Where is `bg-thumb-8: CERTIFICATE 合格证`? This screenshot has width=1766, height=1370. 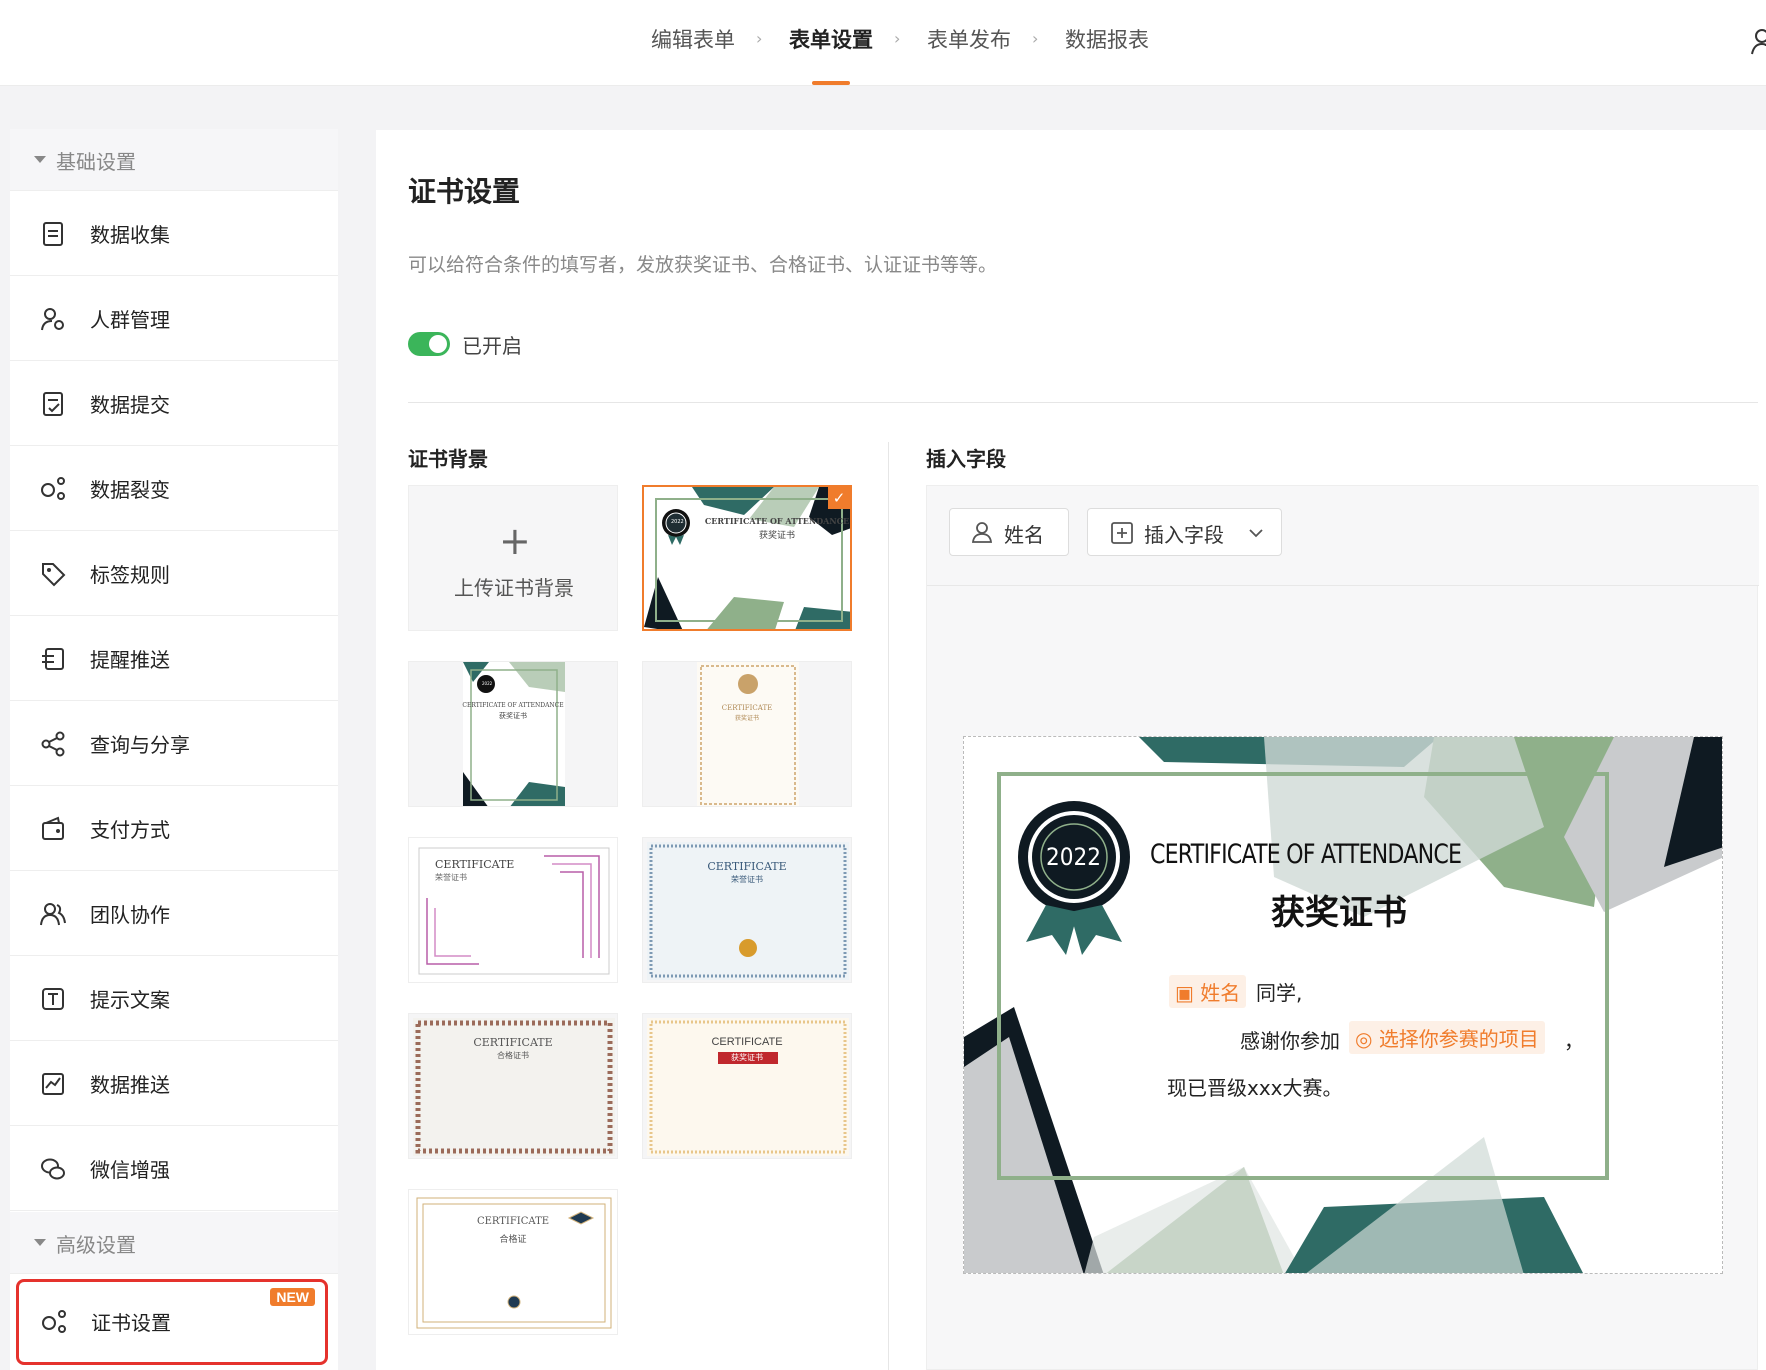 bg-thumb-8: CERTIFICATE 合格证 is located at coordinates (513, 1262).